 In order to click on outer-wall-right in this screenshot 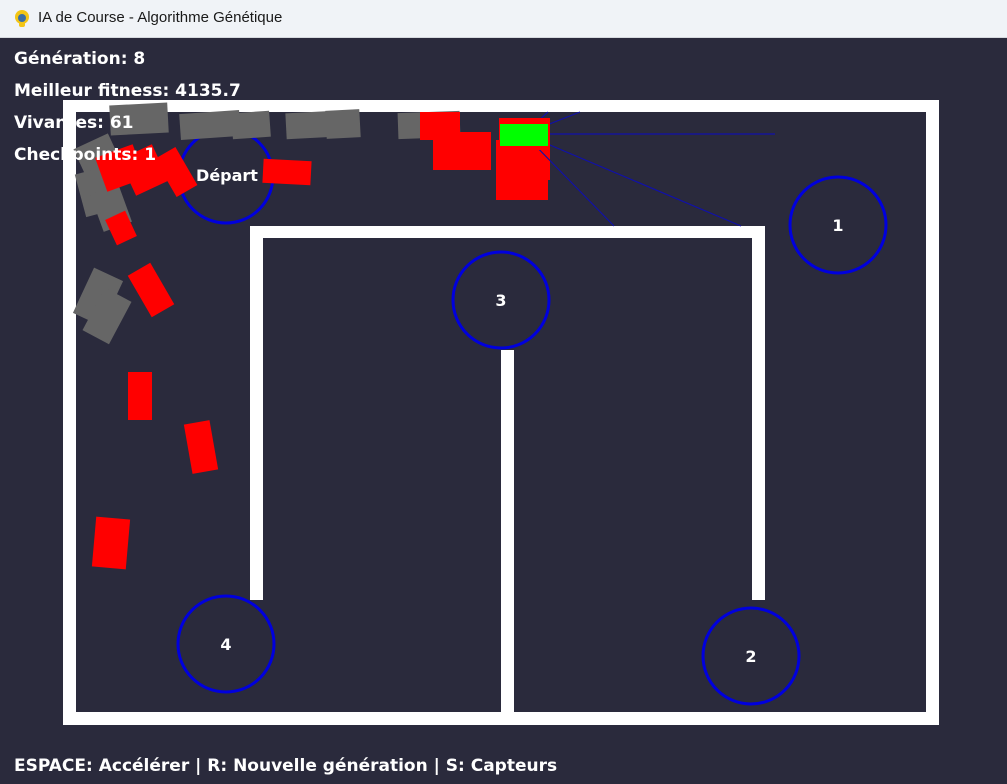, I will do `click(932, 412)`.